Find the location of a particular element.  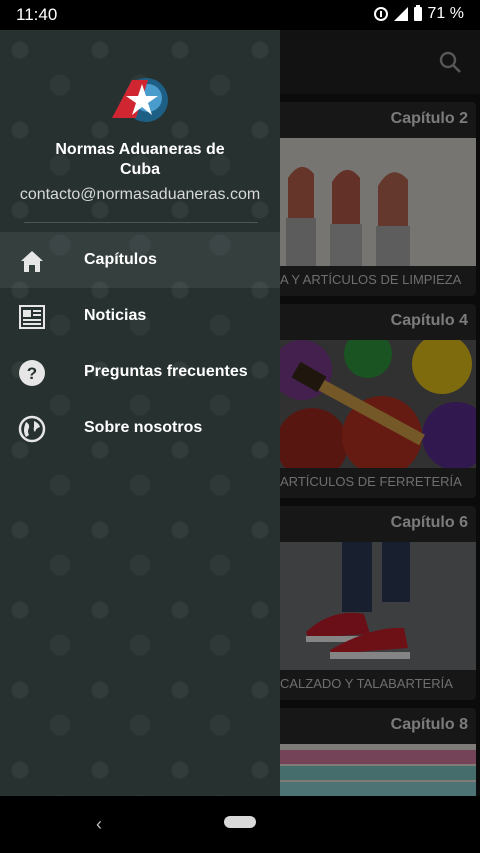

status-time: 11:40 is located at coordinates (37, 14).